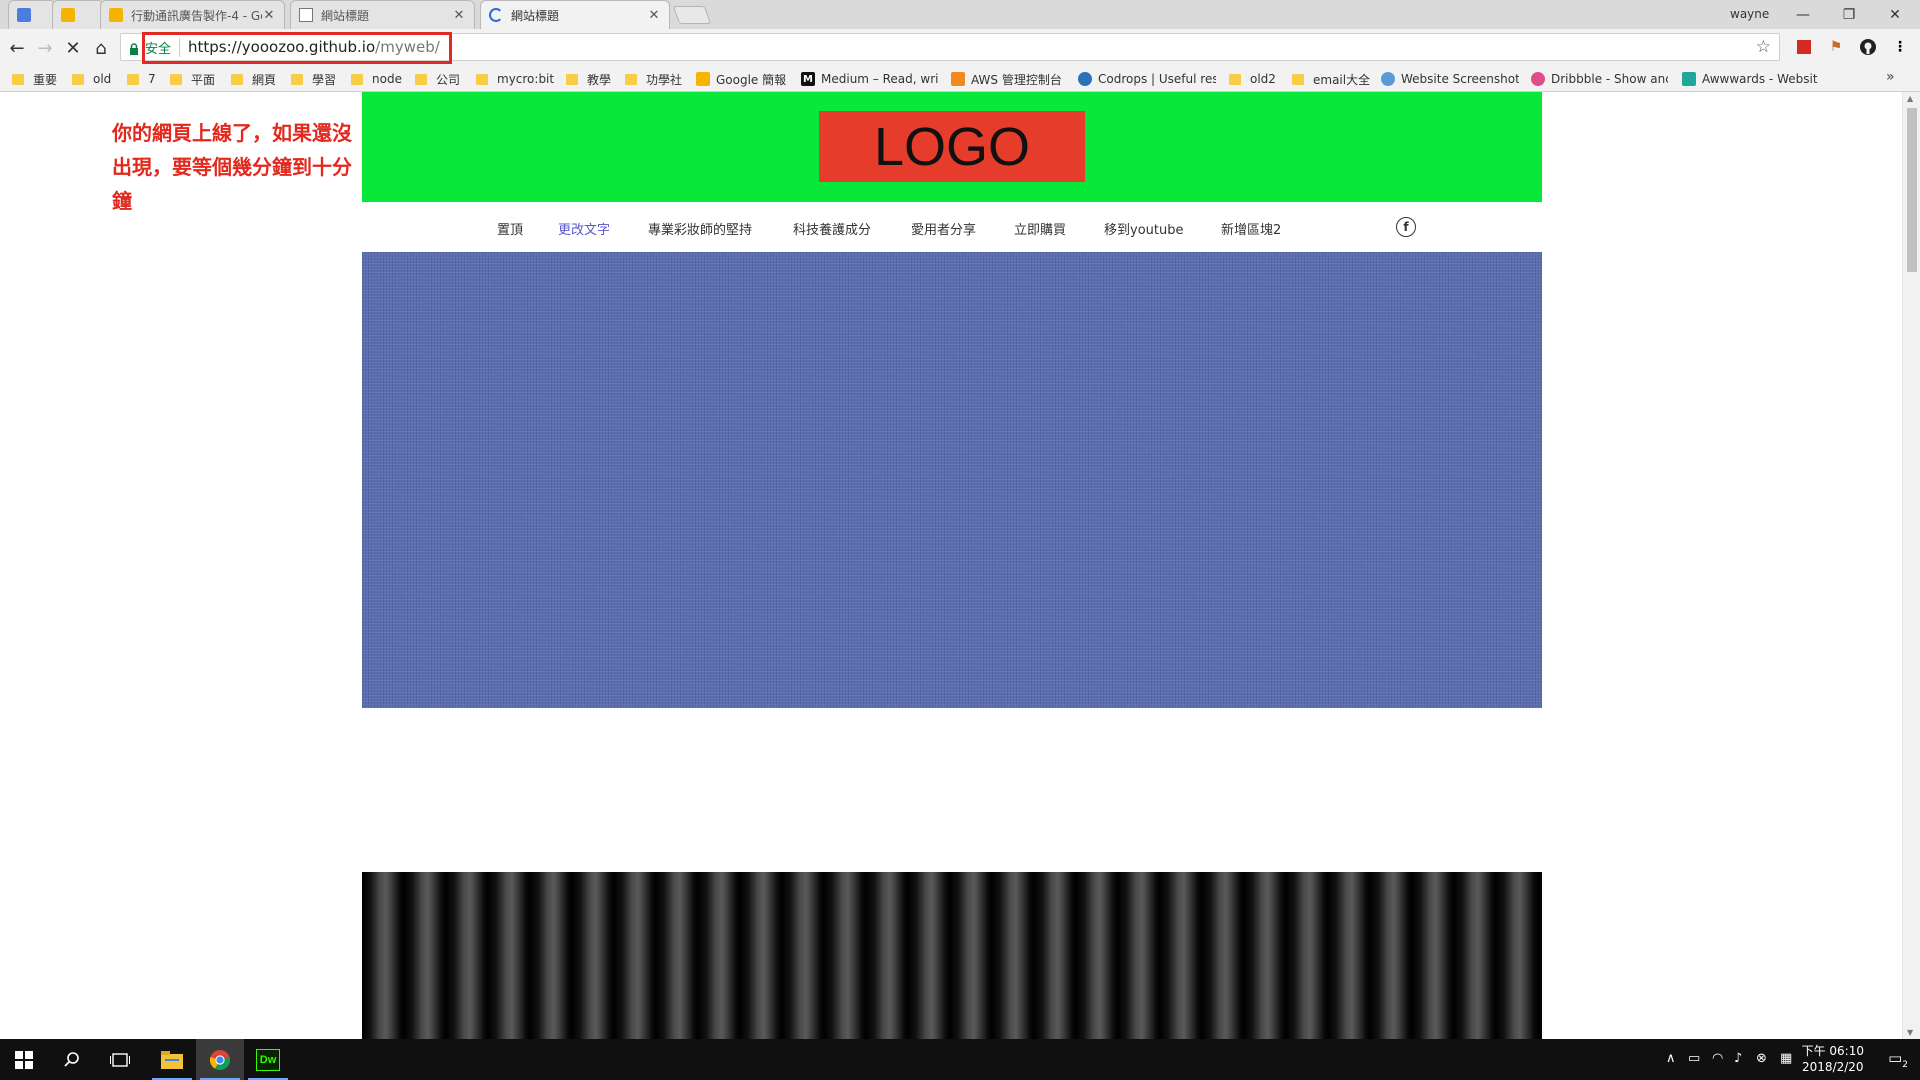 The image size is (1920, 1080). I want to click on scroll-down-icon: ▼, so click(1910, 1032).